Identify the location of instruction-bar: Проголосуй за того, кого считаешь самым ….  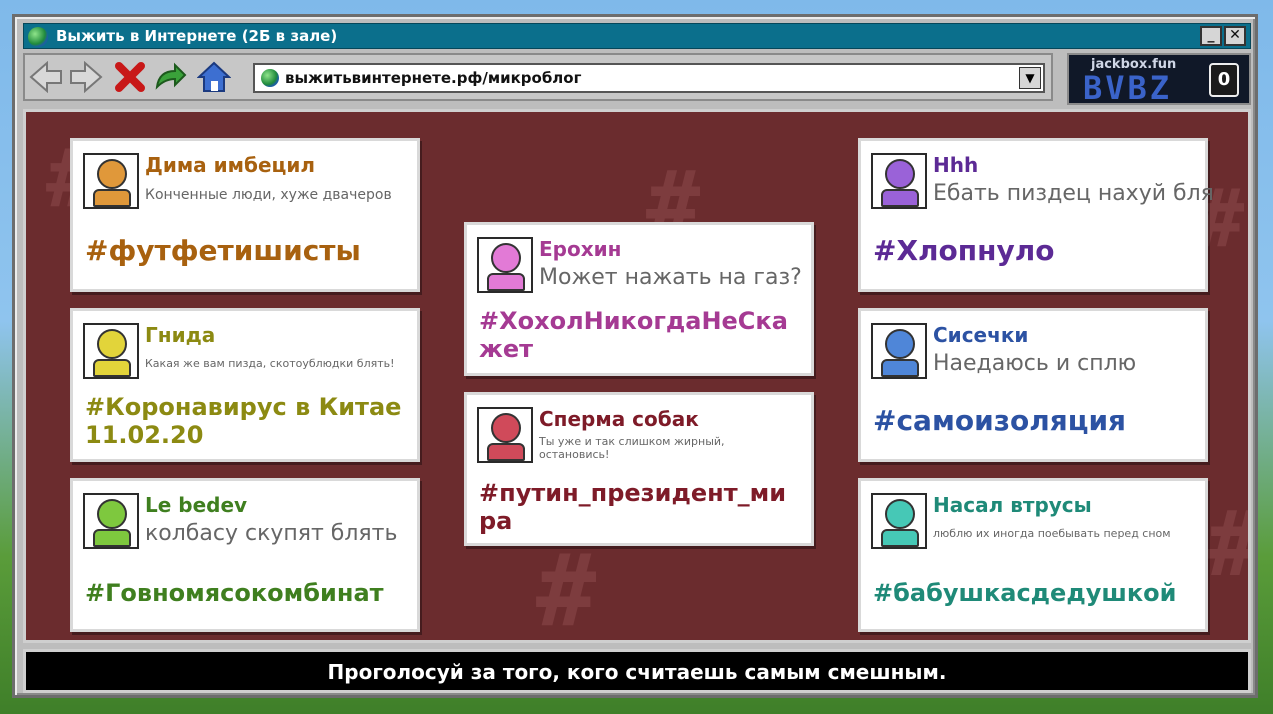
(637, 671).